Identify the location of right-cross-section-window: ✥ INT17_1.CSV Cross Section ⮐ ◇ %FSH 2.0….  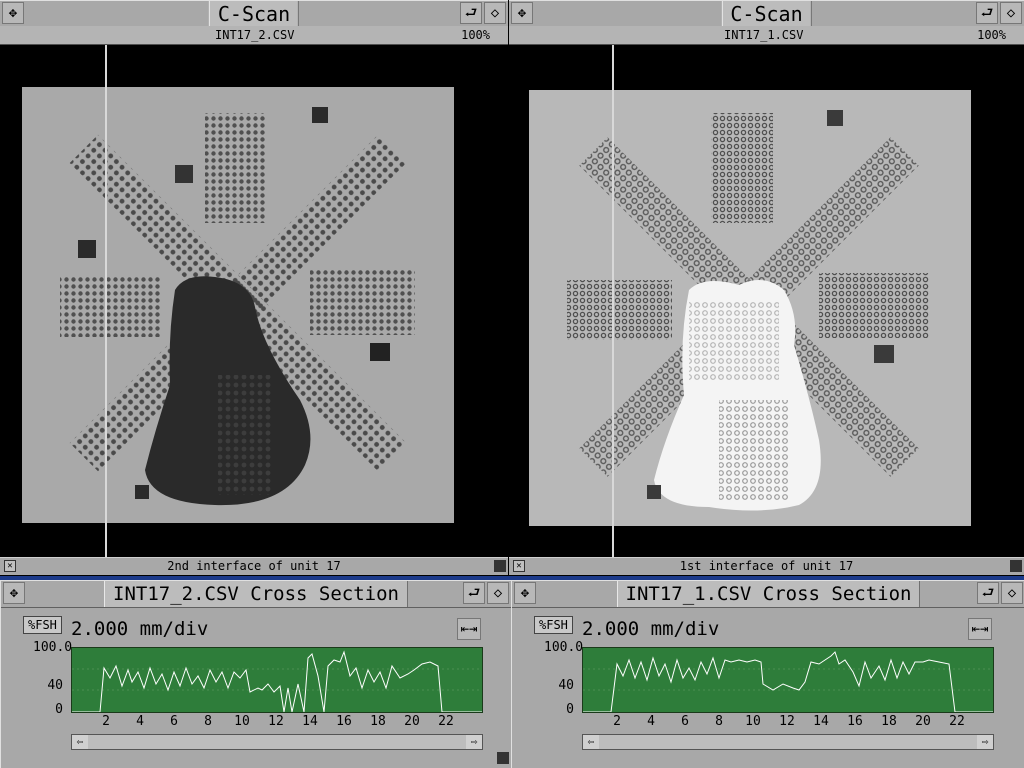
(767, 674).